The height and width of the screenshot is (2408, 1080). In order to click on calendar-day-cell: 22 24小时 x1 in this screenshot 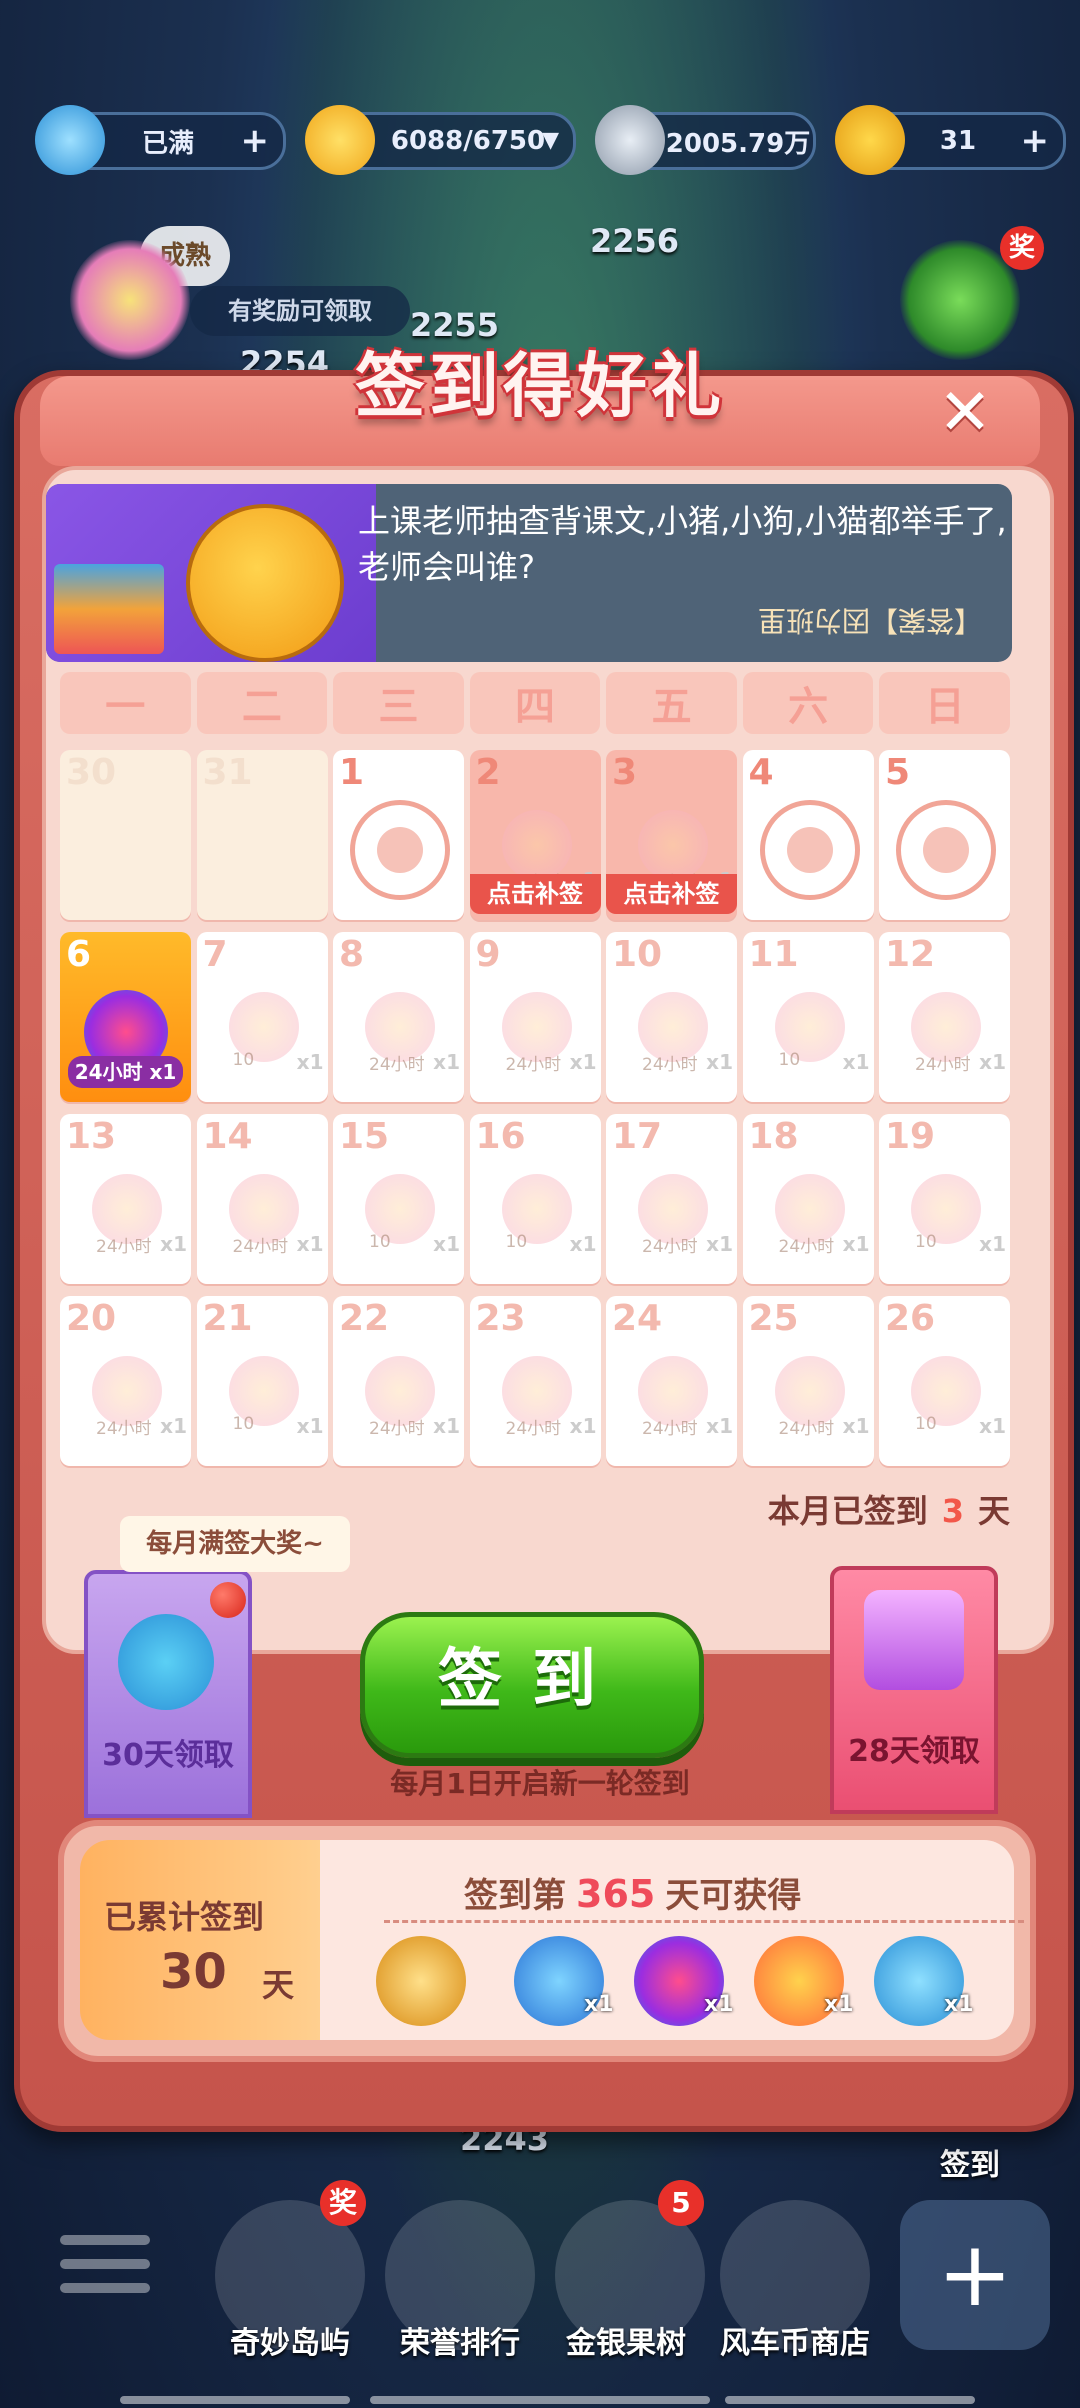, I will do `click(398, 1381)`.